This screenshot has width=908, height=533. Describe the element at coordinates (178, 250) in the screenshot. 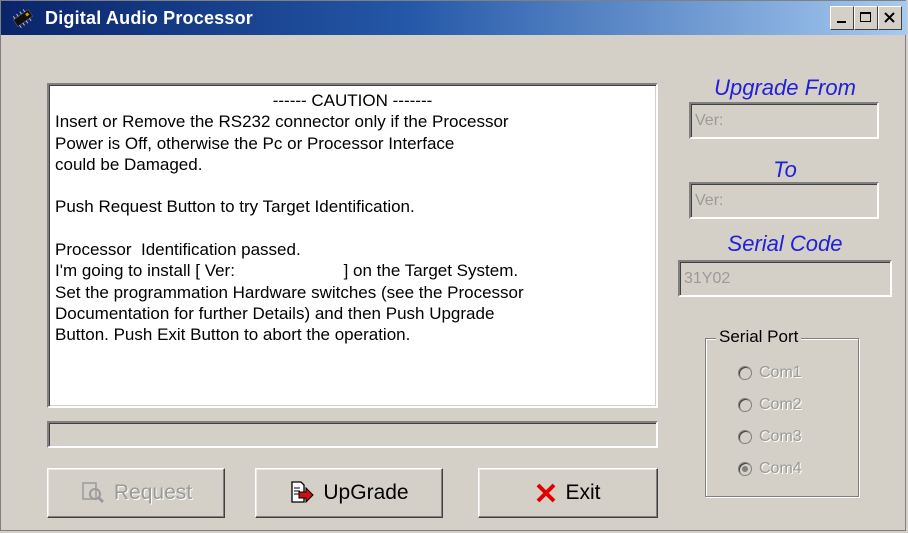

I see `message-line: Processor Identification passed.` at that location.